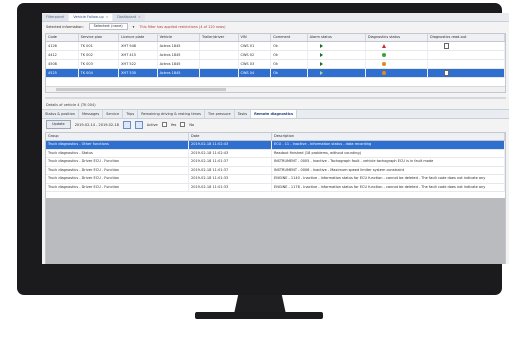 Image resolution: width=517 pixels, height=340 pixels. Describe the element at coordinates (388, 136) in the screenshot. I see `column-header: Description` at that location.